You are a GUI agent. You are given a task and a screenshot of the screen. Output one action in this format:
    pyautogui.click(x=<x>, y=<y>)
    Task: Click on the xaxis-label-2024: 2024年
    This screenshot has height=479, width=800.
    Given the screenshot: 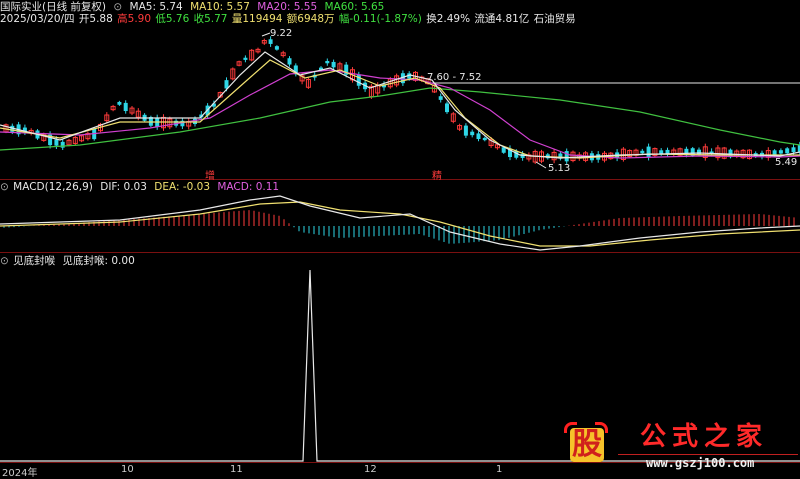 What is the action you would take?
    pyautogui.click(x=20, y=473)
    